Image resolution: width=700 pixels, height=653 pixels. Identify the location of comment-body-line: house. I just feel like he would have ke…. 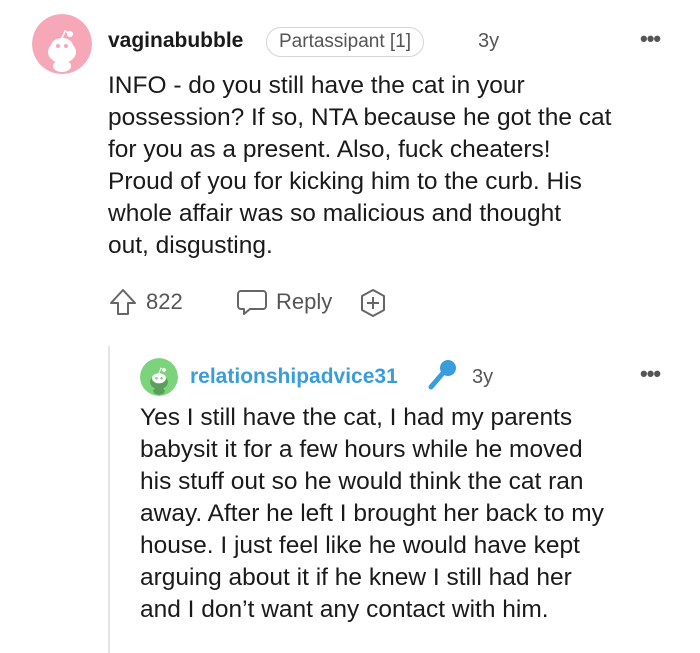
(360, 545).